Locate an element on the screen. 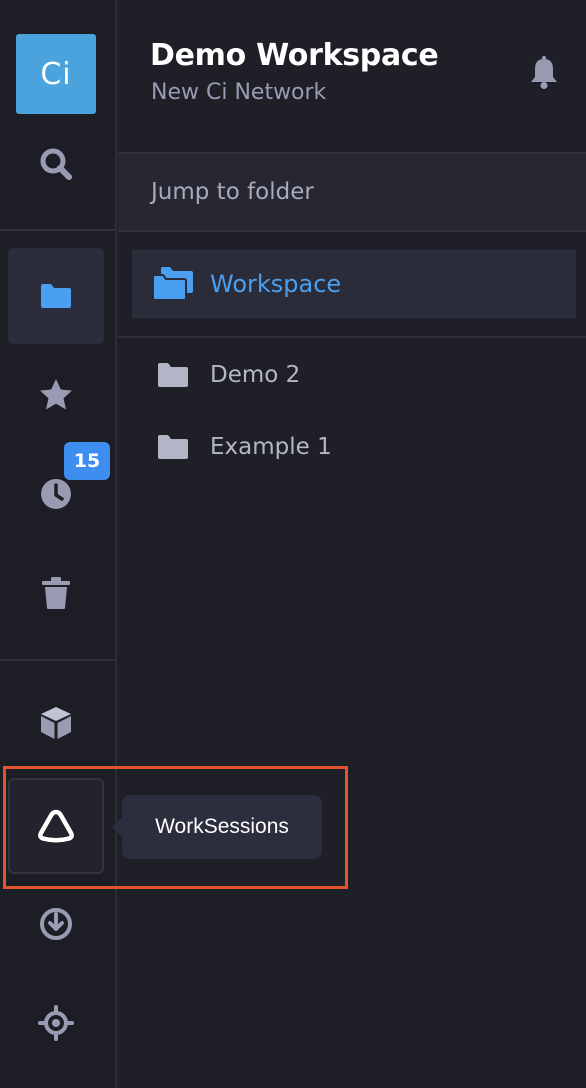  logo-text: Ci is located at coordinates (56, 74).